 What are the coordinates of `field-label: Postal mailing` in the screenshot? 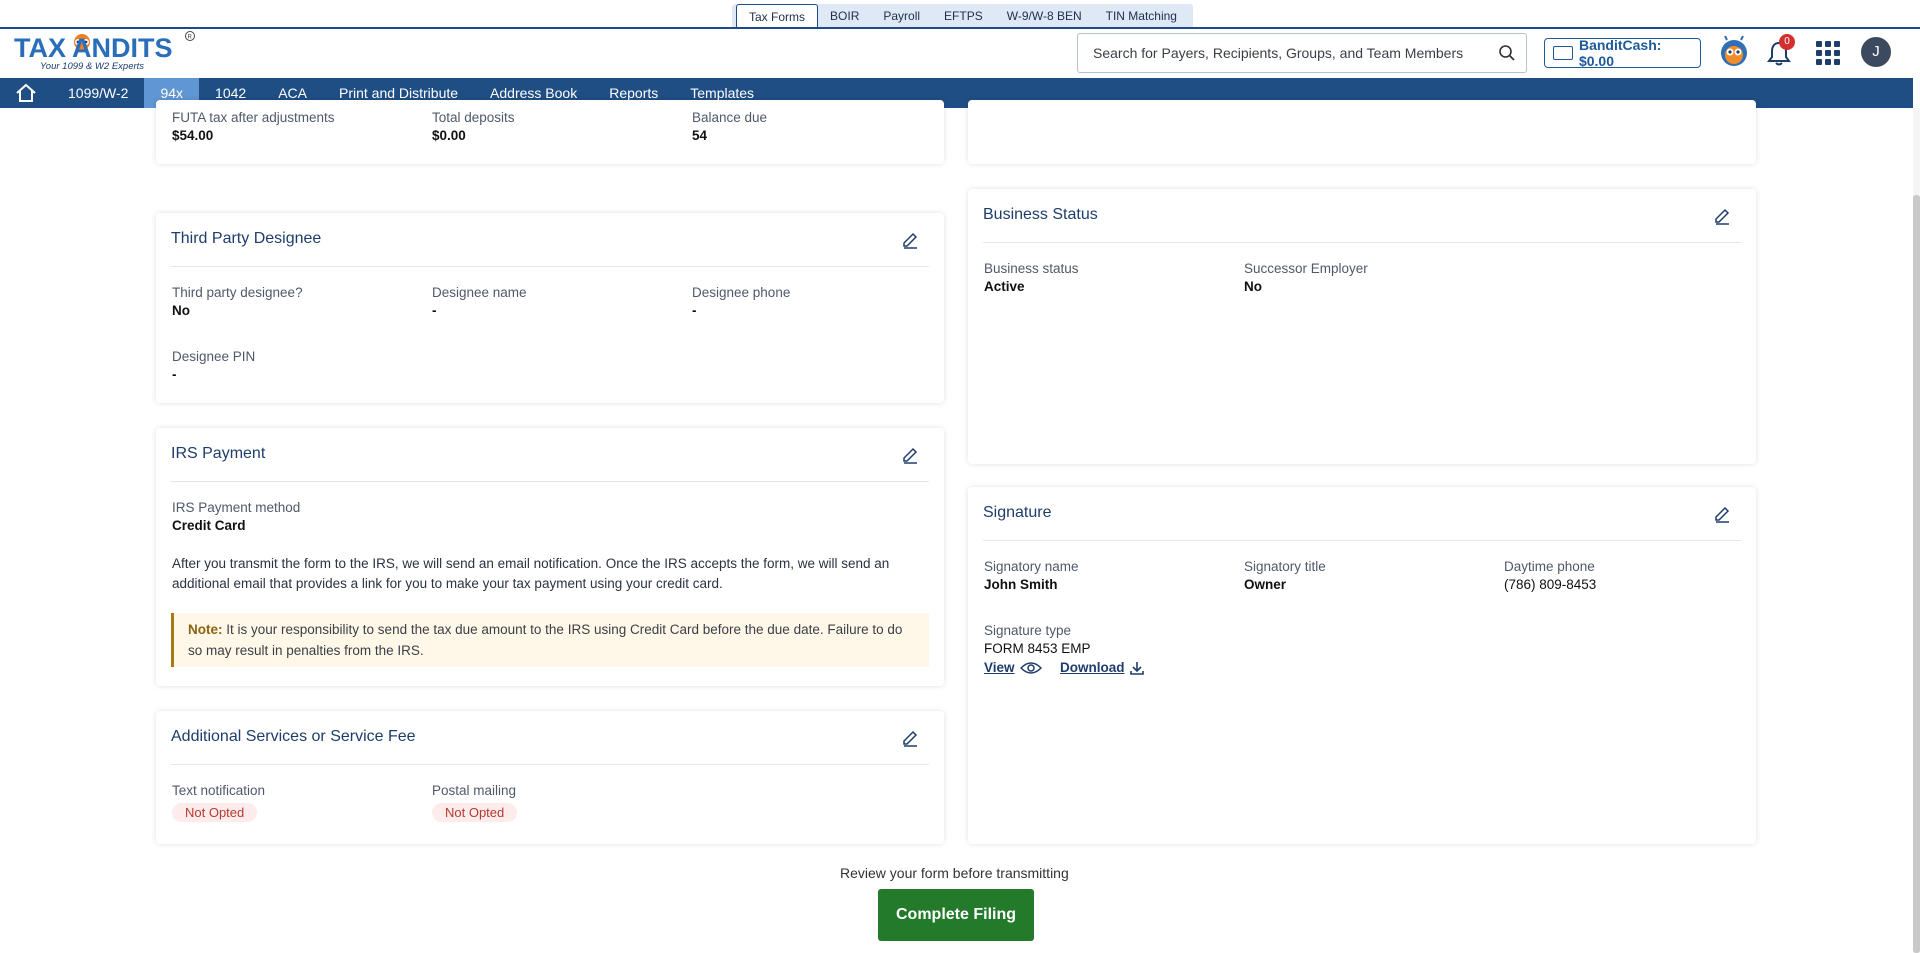 It's located at (474, 790).